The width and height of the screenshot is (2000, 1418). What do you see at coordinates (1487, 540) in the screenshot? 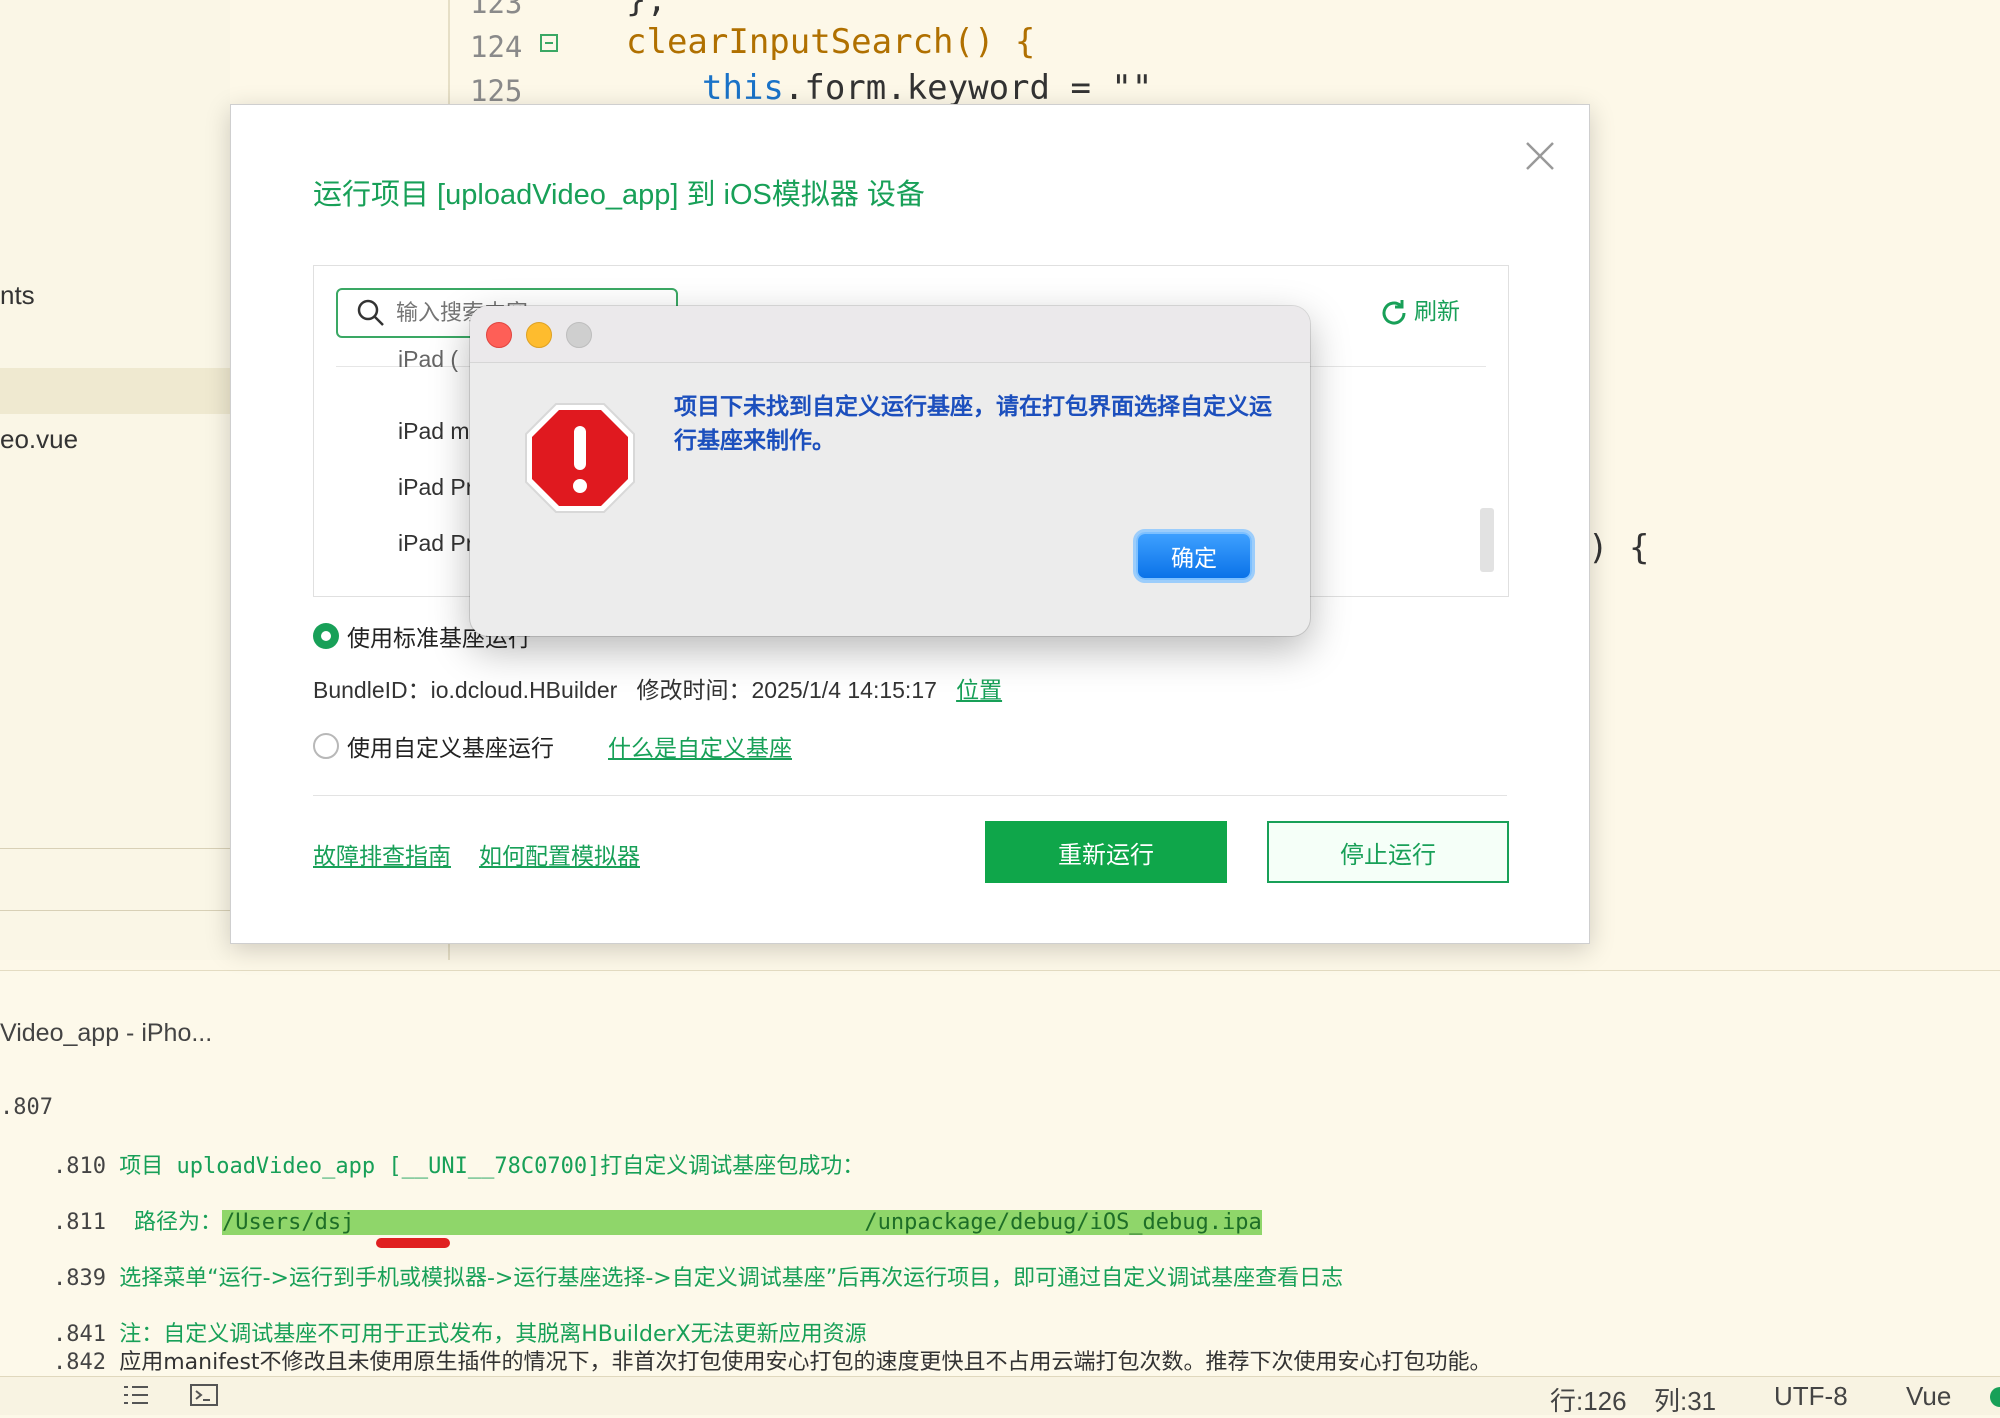
I see `list-scrollbar` at bounding box center [1487, 540].